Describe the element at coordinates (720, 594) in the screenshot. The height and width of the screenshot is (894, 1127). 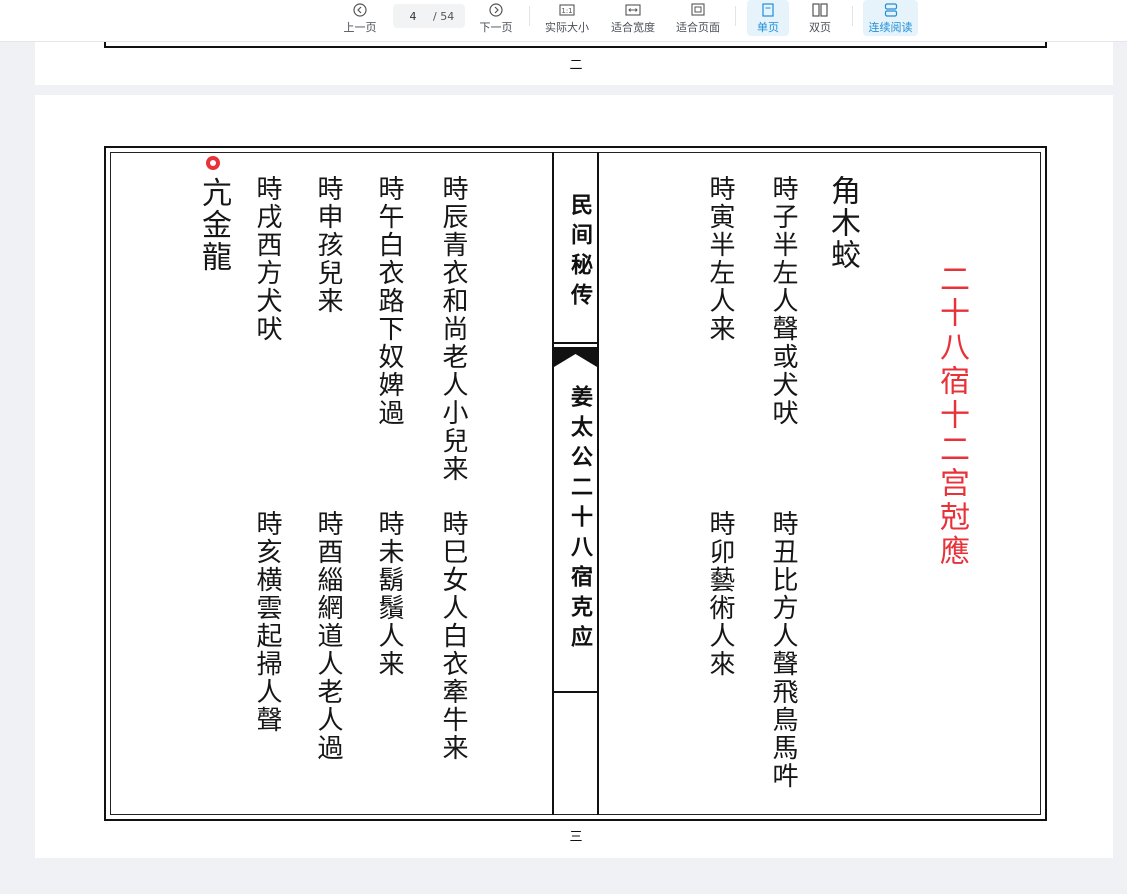
I see `text-column: 時卯藝術人來` at that location.